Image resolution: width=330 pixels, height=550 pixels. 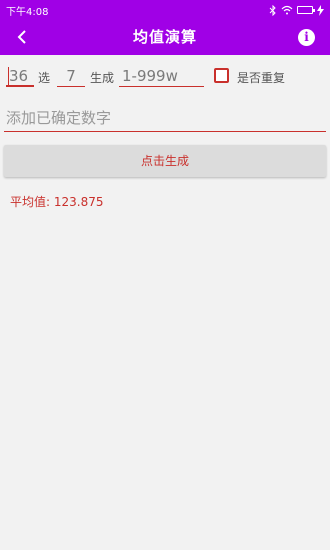 What do you see at coordinates (44, 78) in the screenshot?
I see `select-label: 选` at bounding box center [44, 78].